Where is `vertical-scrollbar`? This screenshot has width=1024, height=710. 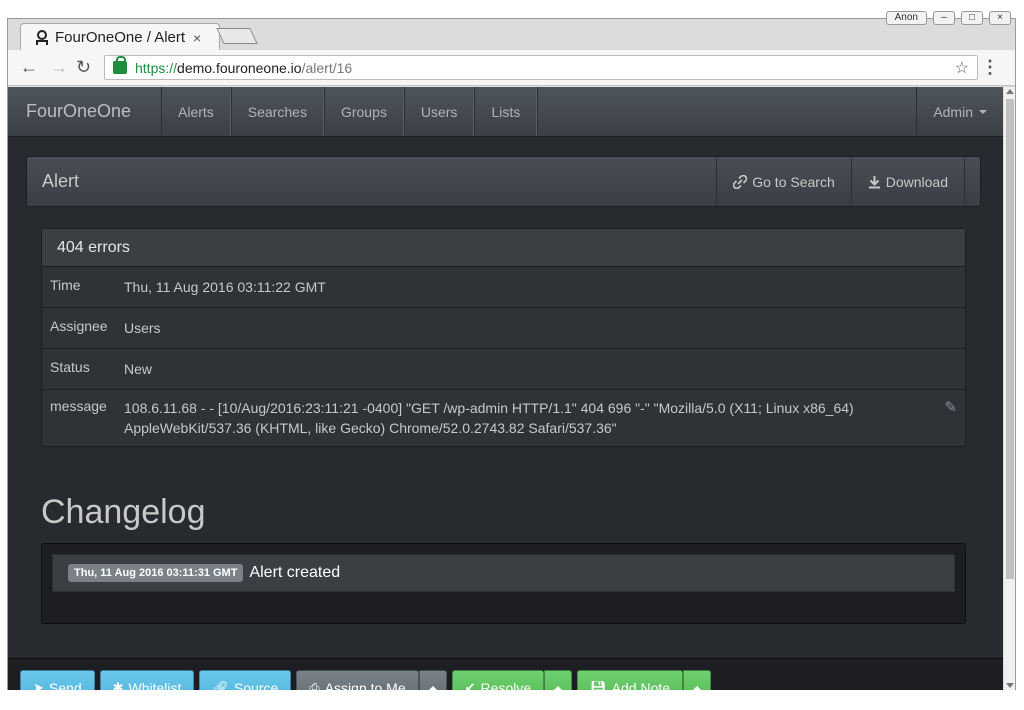 vertical-scrollbar is located at coordinates (1009, 388).